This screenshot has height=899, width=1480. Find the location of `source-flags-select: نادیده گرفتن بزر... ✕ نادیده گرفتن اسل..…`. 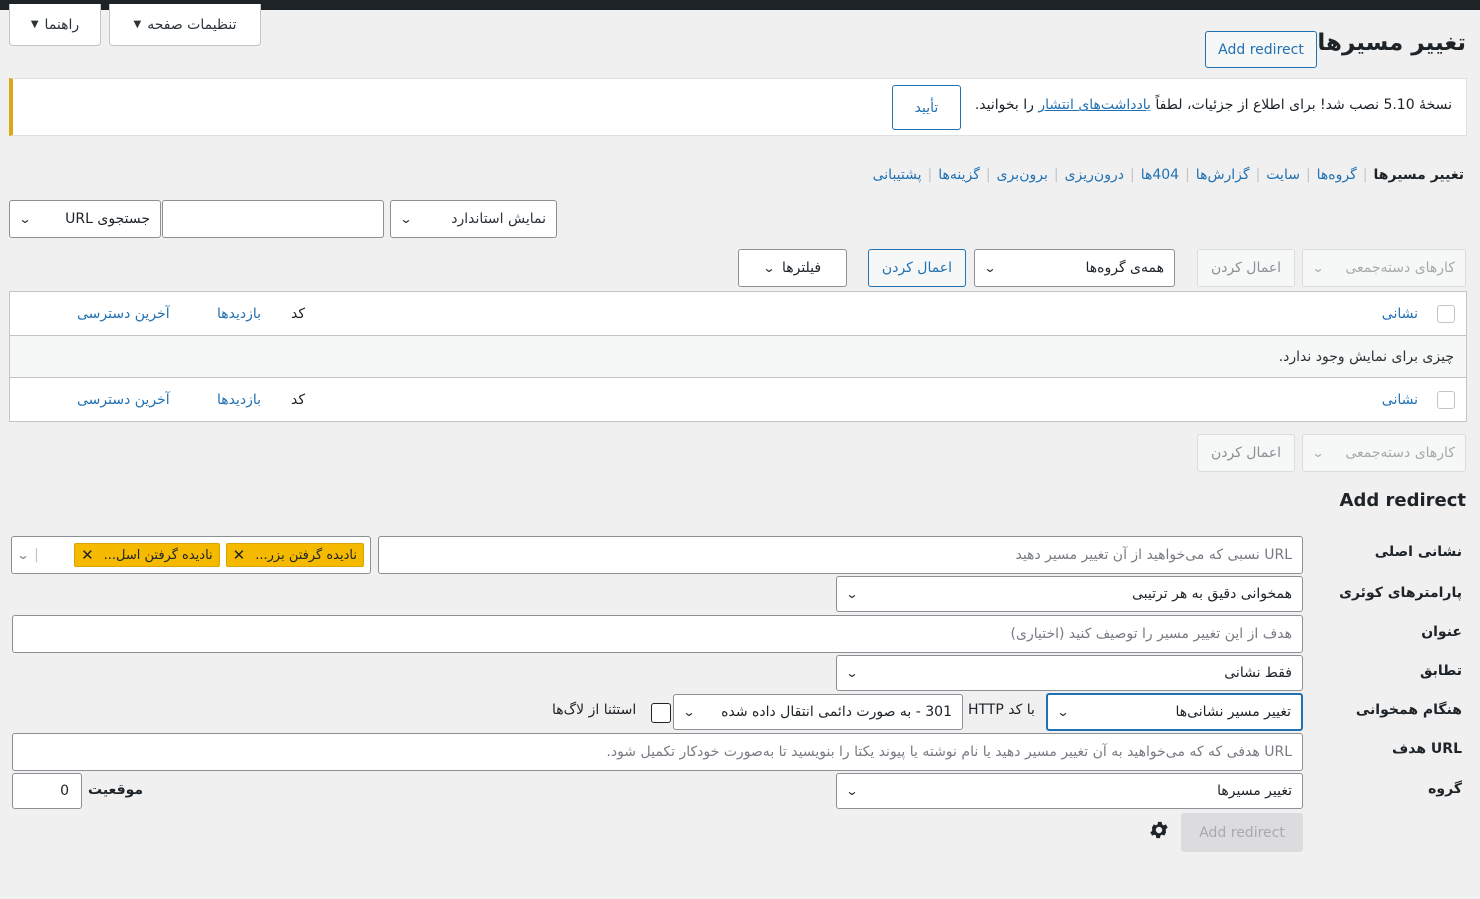

source-flags-select: نادیده گرفتن بزر... ✕ نادیده گرفتن اسل..… is located at coordinates (191, 555).